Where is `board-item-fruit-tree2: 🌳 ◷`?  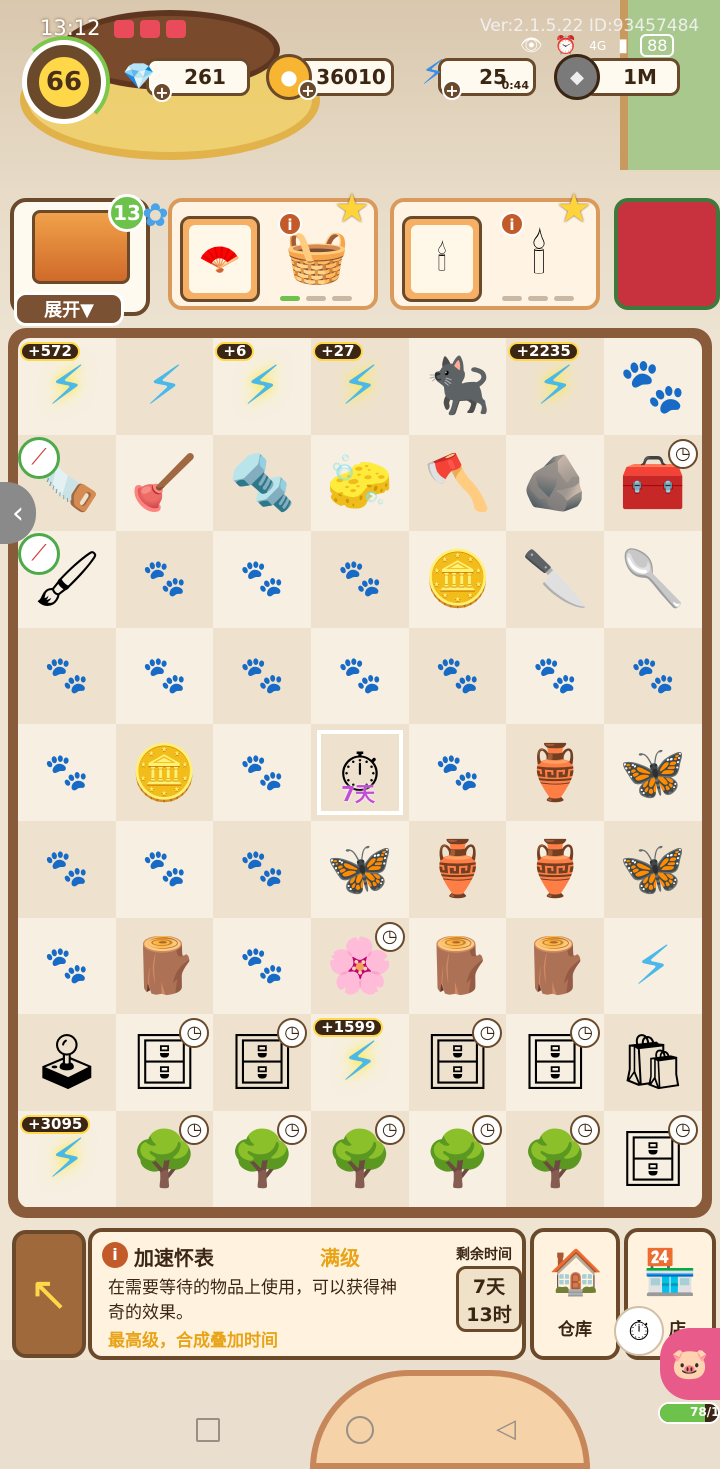
board-item-fruit-tree2: 🌳 ◷ is located at coordinates (262, 1159).